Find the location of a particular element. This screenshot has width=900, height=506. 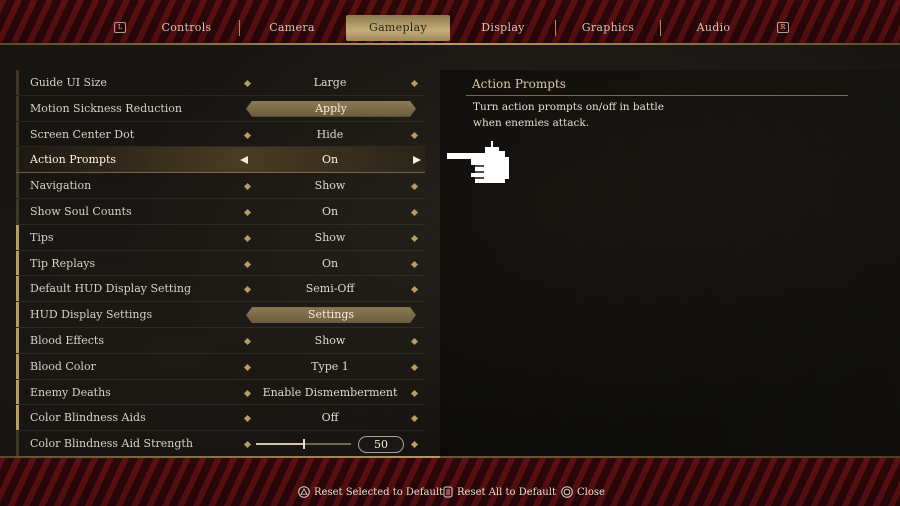

setting-row-guide-ui-size: Guide UI Size Large is located at coordinates (220, 83).